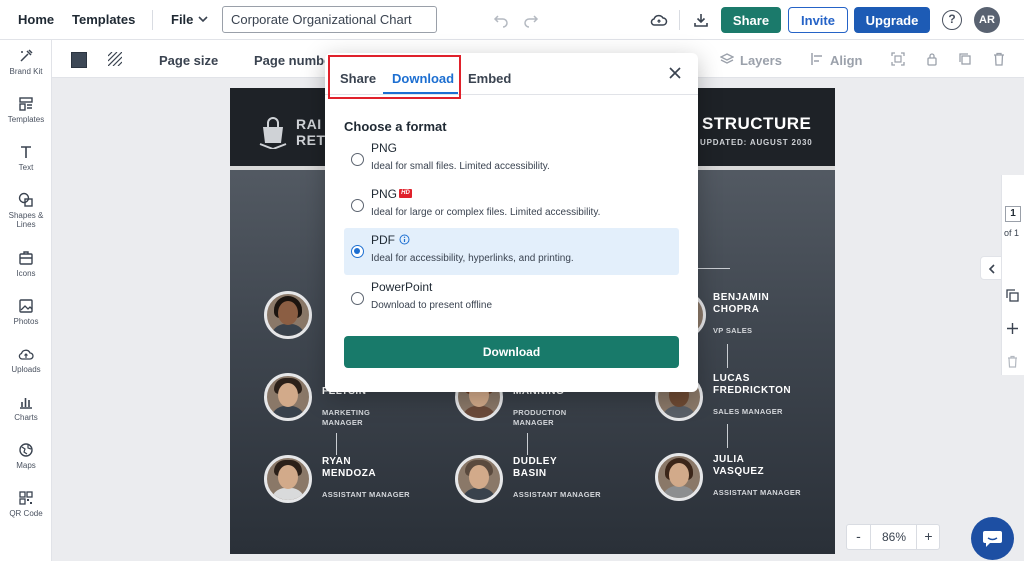 The image size is (1024, 561). I want to click on radio-png, so click(357, 159).